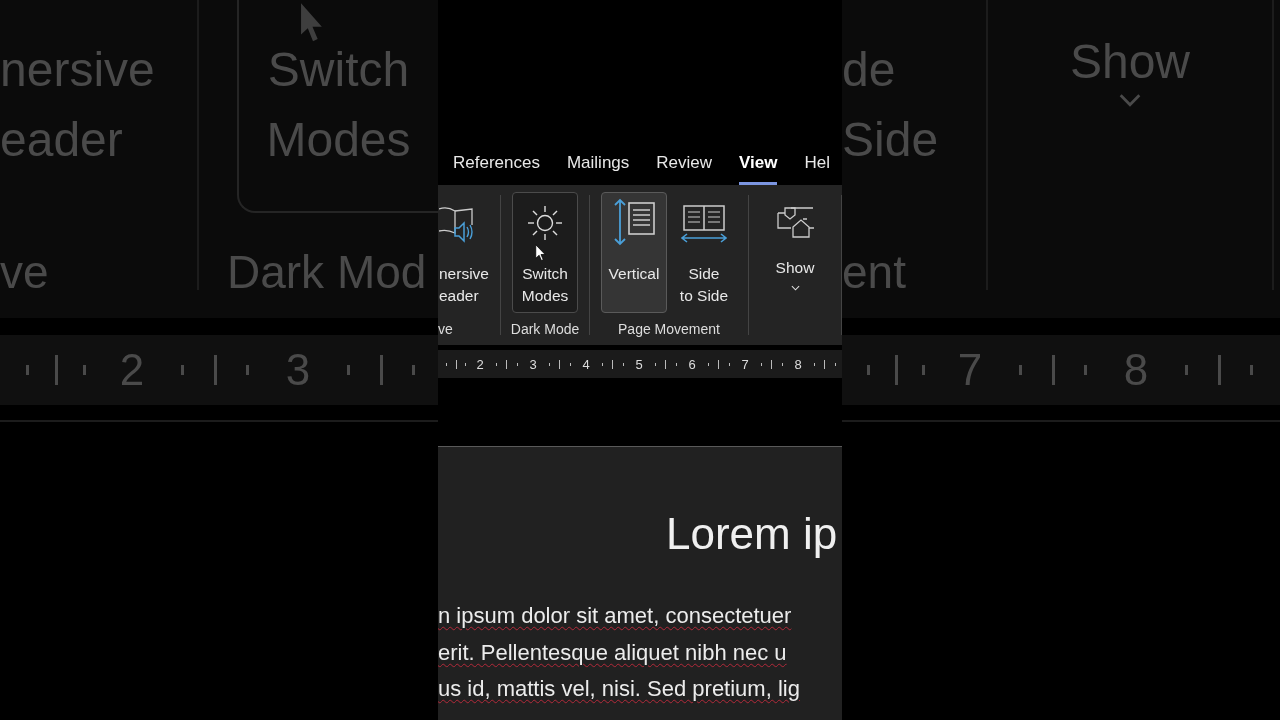 The image size is (1280, 720). What do you see at coordinates (639, 364) in the screenshot?
I see `ruler-number: 5` at bounding box center [639, 364].